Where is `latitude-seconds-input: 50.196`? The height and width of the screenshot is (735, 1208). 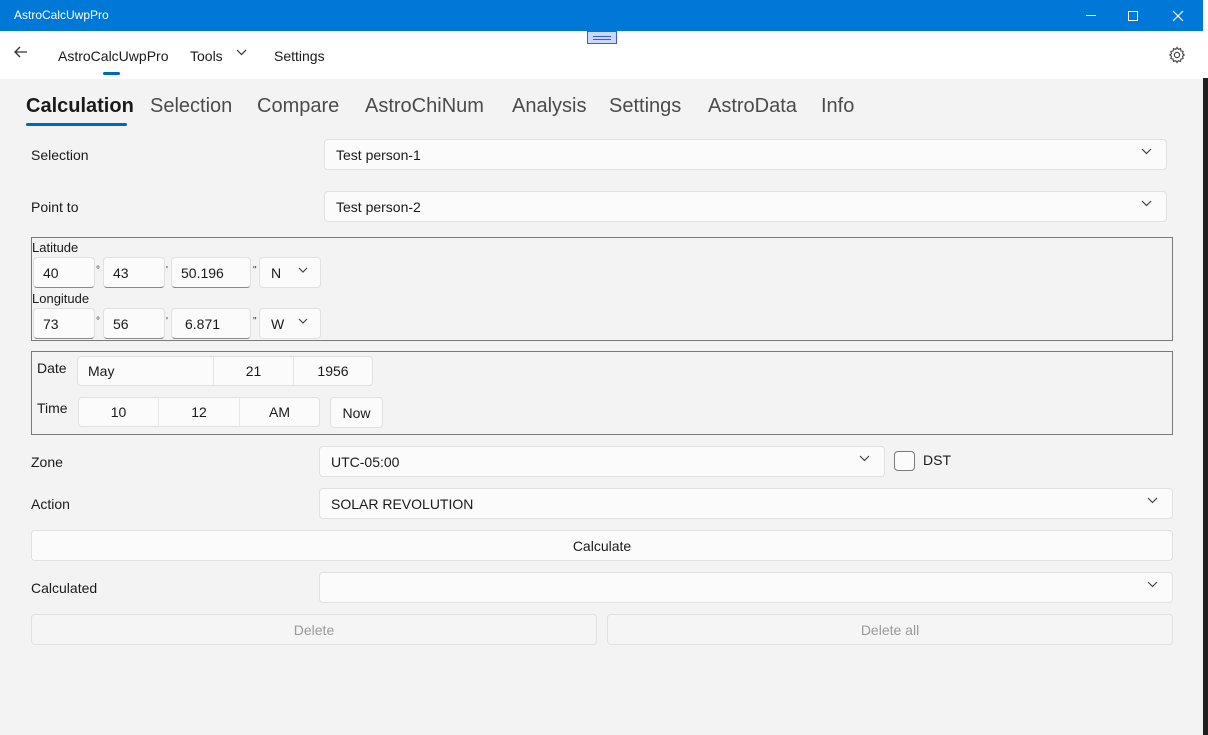 latitude-seconds-input: 50.196 is located at coordinates (211, 272).